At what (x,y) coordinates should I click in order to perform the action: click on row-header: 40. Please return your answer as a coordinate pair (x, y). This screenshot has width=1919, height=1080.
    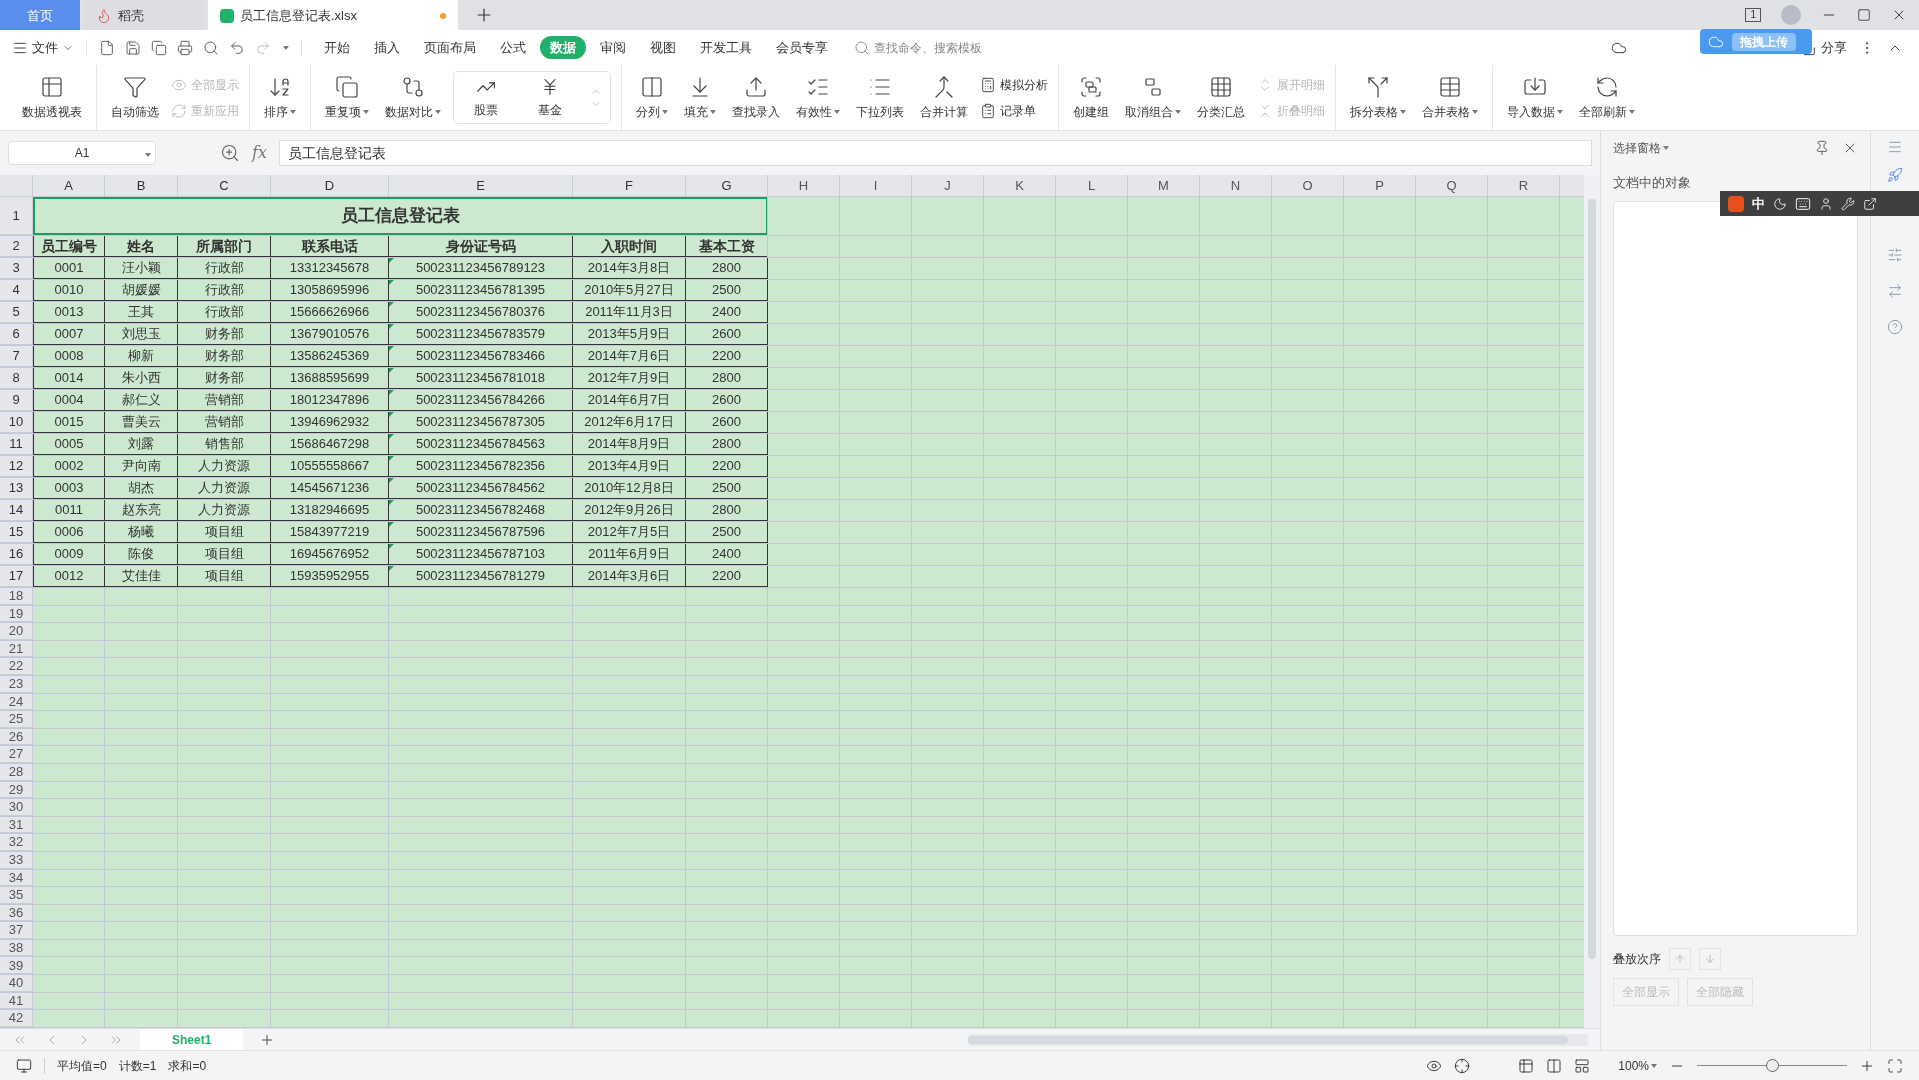
    Looking at the image, I should click on (16, 983).